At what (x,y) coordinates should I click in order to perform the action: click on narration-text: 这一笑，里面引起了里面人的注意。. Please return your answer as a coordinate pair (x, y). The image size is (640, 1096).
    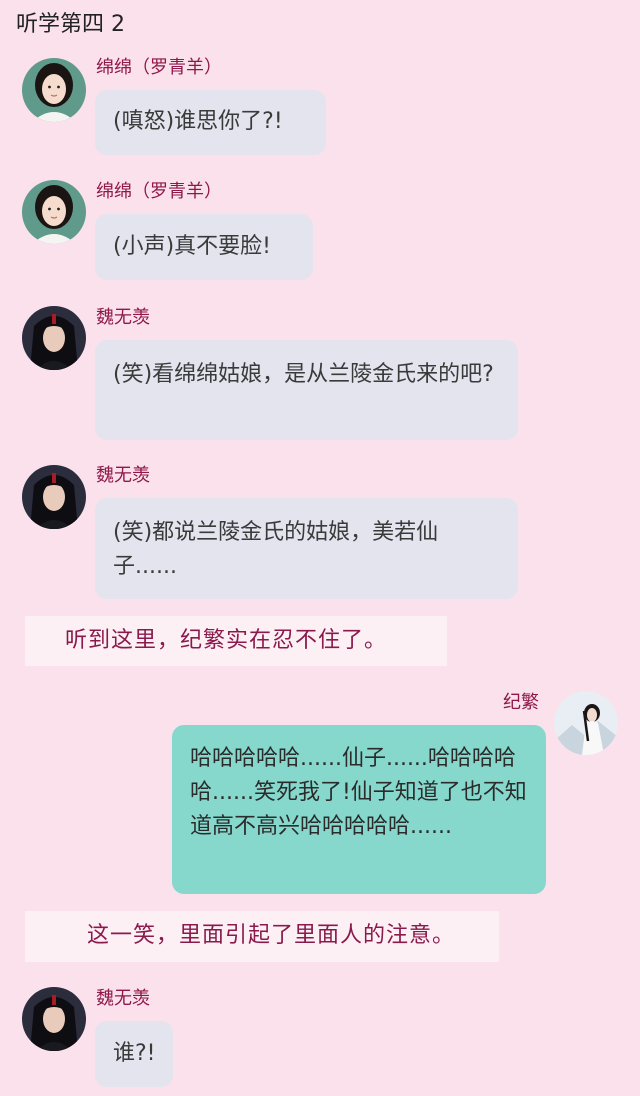
    Looking at the image, I should click on (262, 936).